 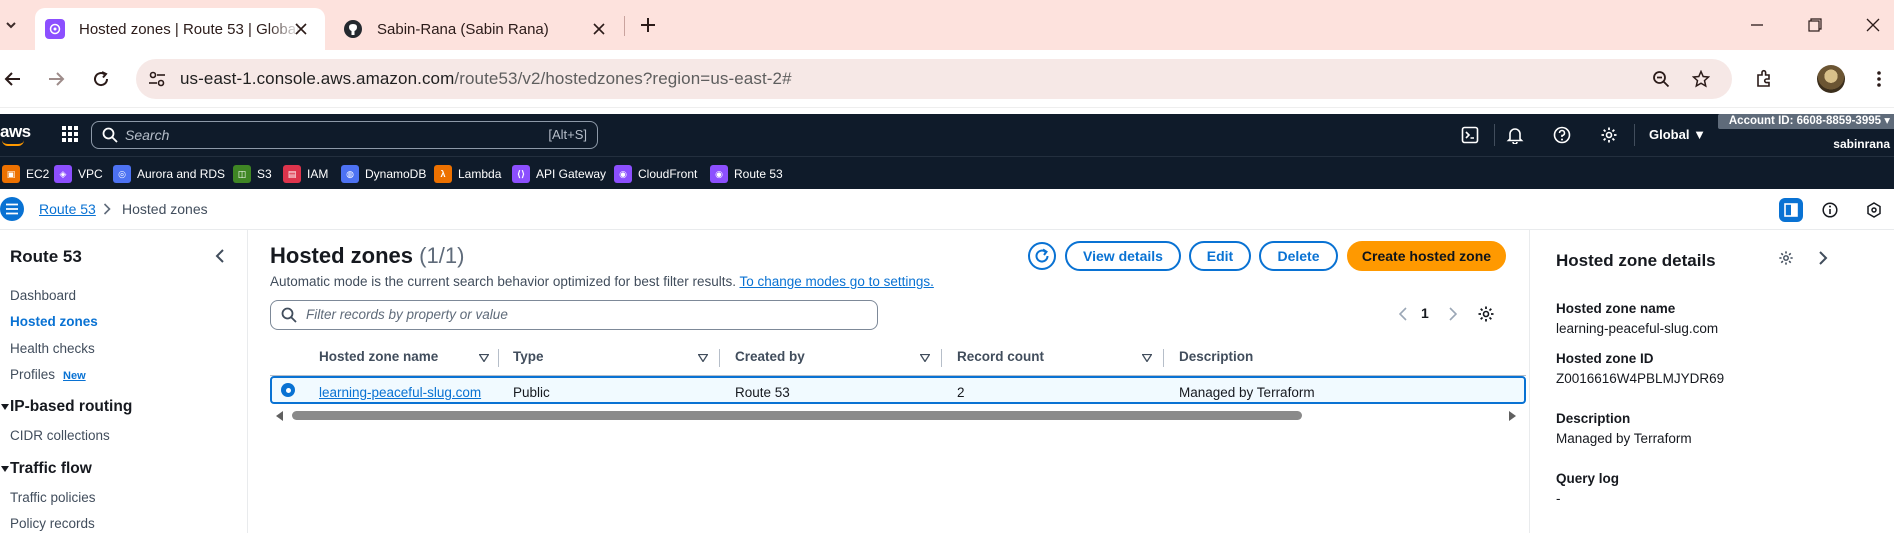 I want to click on previous-page-icon, so click(x=1403, y=314).